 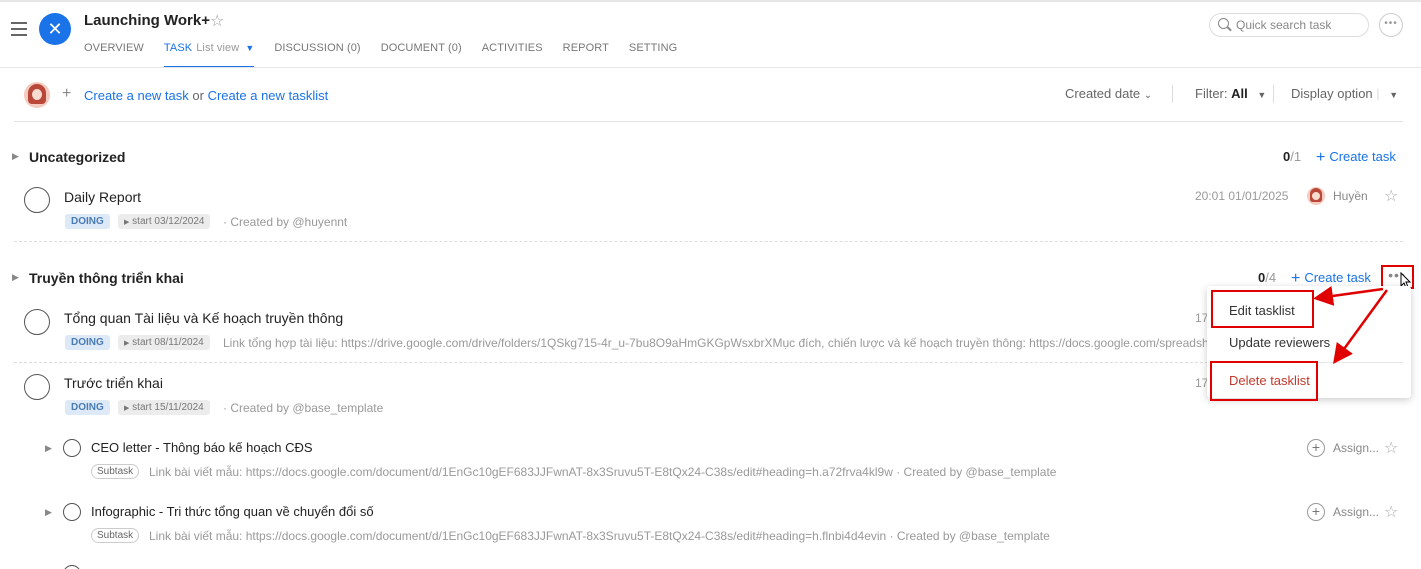 What do you see at coordinates (710, 1) in the screenshot?
I see `top-border` at bounding box center [710, 1].